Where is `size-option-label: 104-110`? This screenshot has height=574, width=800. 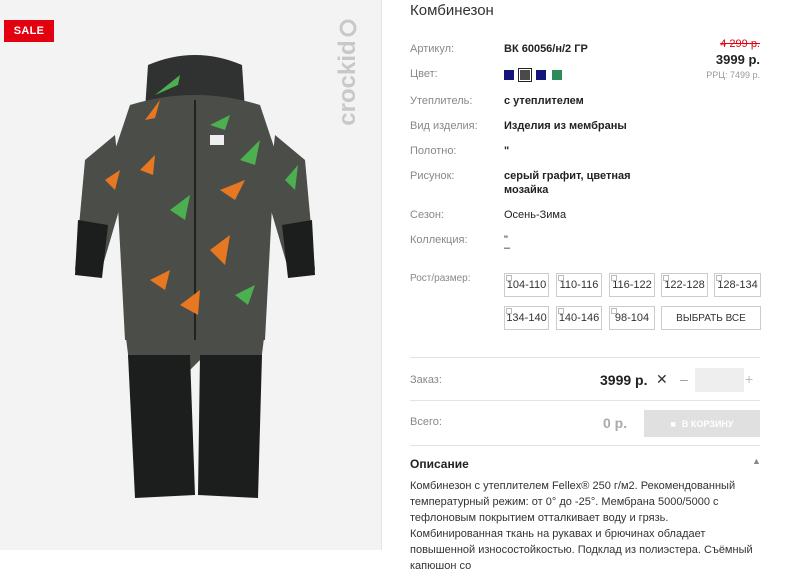
size-option-label: 104-110 is located at coordinates (526, 285).